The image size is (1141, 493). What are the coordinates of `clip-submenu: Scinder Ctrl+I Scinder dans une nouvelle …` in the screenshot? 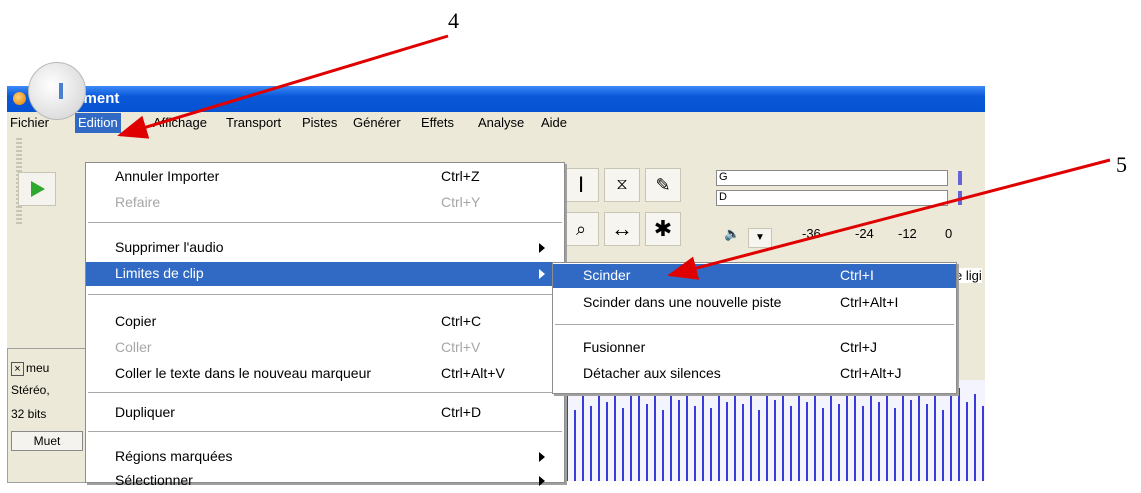 It's located at (754, 328).